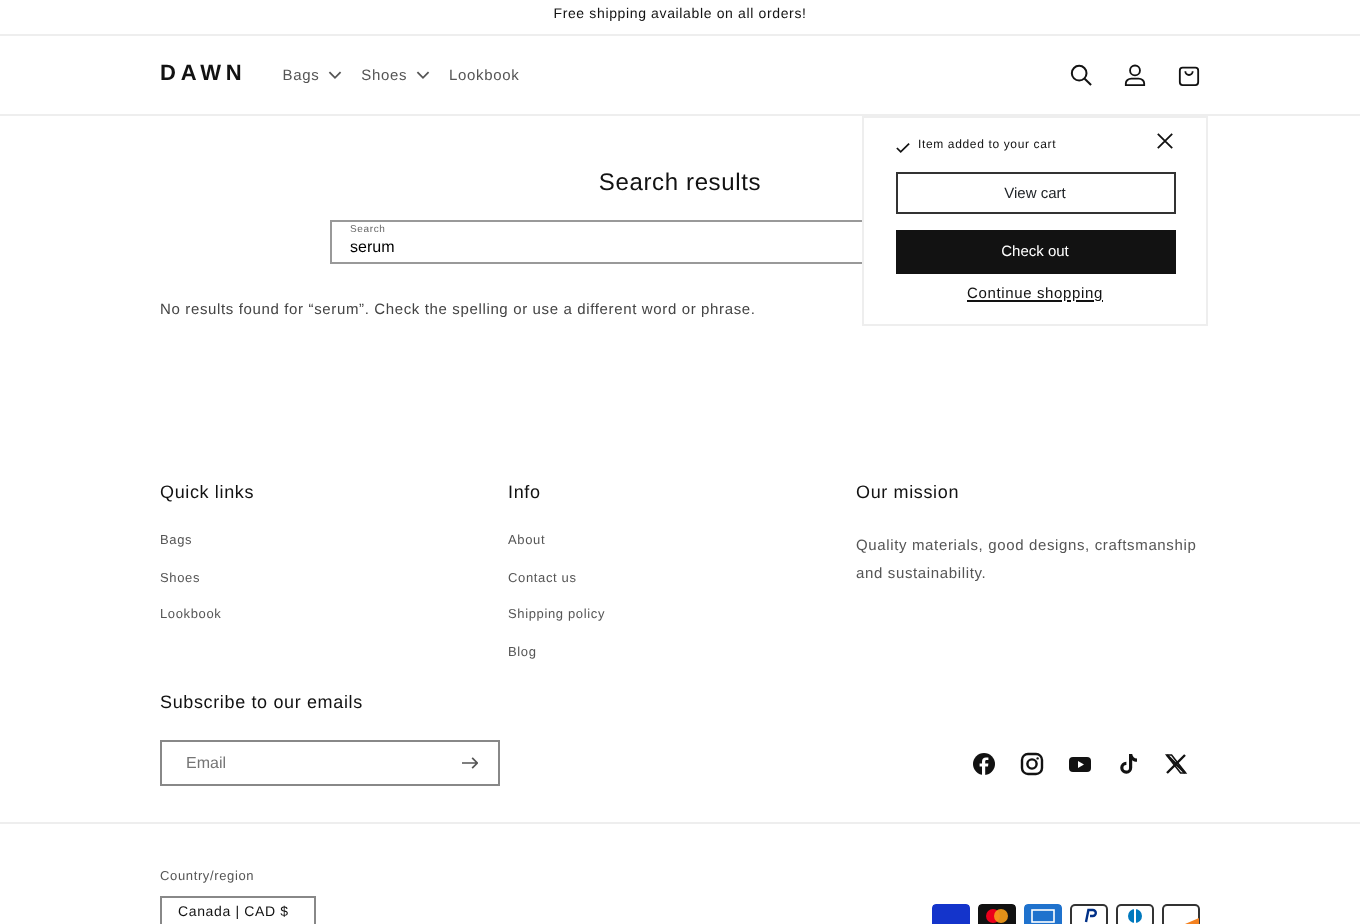 The image size is (1360, 924). Describe the element at coordinates (330, 763) in the screenshot. I see `email-field: Email` at that location.